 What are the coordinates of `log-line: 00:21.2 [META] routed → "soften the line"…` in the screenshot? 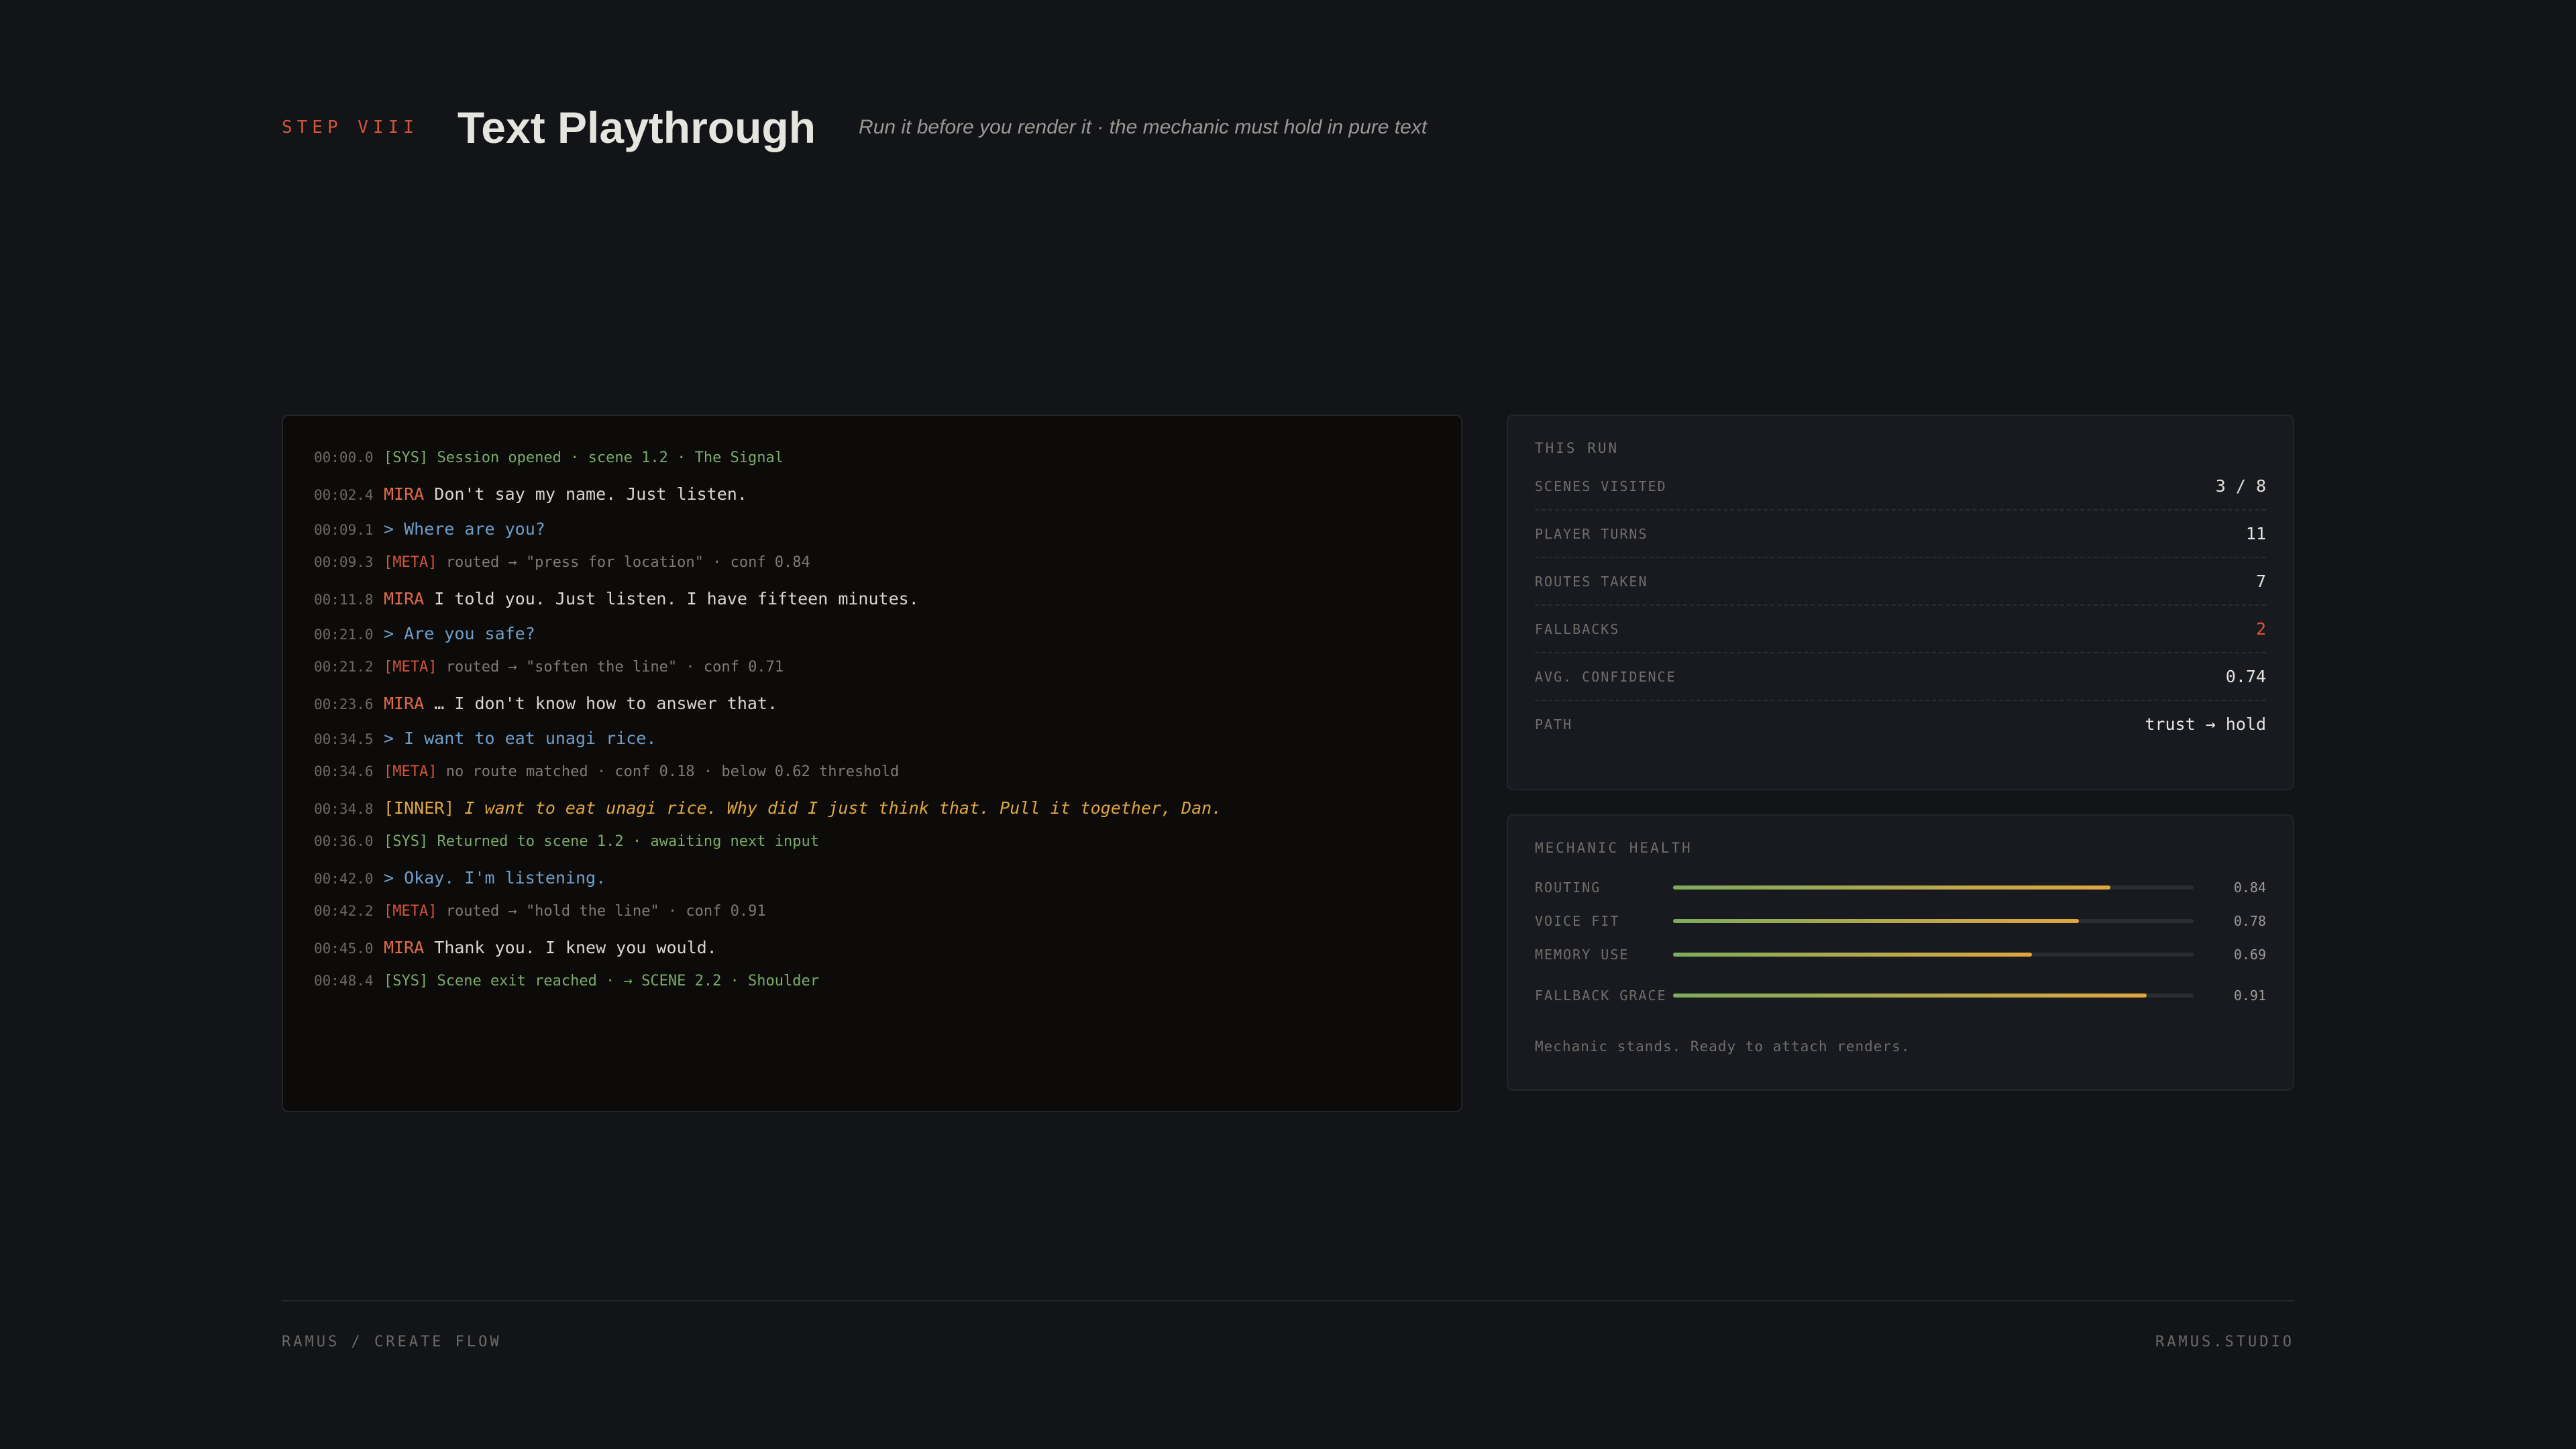 It's located at (872, 676).